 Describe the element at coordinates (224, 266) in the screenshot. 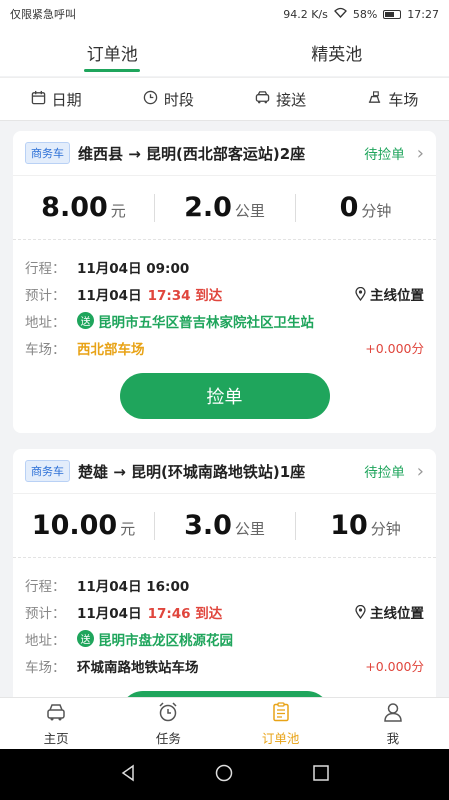

I see `trip-row: 行程： 11月04日 09:00` at that location.